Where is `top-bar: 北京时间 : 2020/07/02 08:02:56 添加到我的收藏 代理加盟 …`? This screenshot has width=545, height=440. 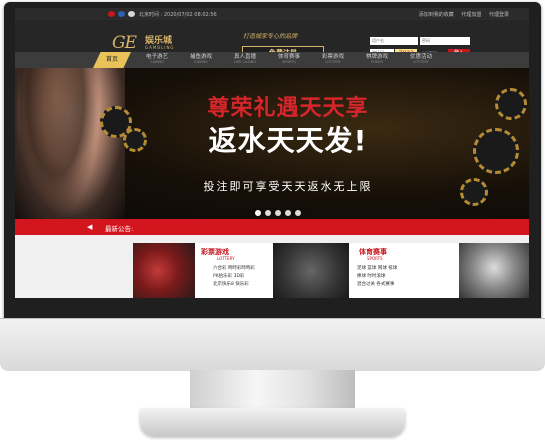
top-bar: 北京时间 : 2020/07/02 08:02:56 添加到我的收藏 代理加盟 … is located at coordinates (272, 14).